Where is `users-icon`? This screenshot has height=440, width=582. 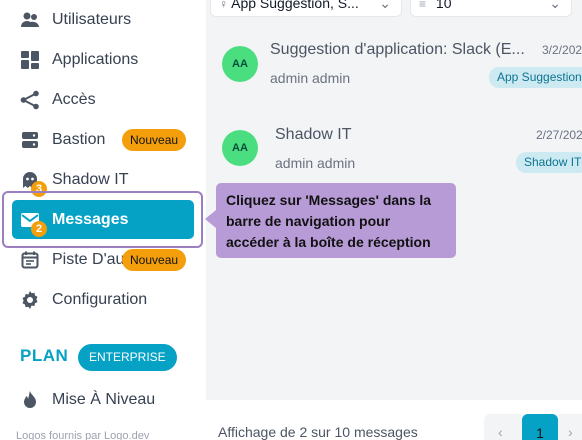
users-icon is located at coordinates (30, 20).